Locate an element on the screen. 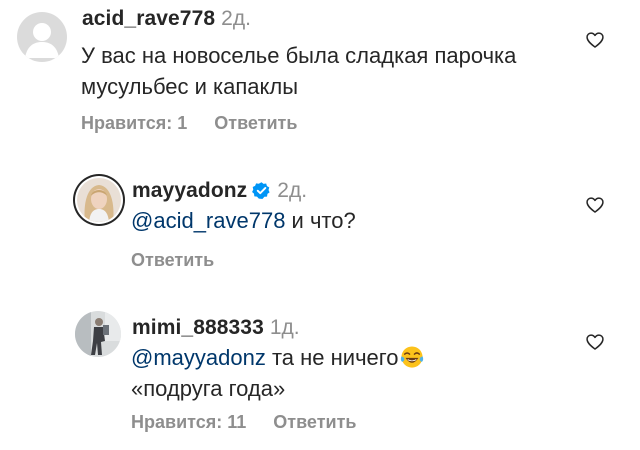 This screenshot has height=450, width=640. comment-actions: Нравится: 1 Ответить is located at coordinates (189, 123).